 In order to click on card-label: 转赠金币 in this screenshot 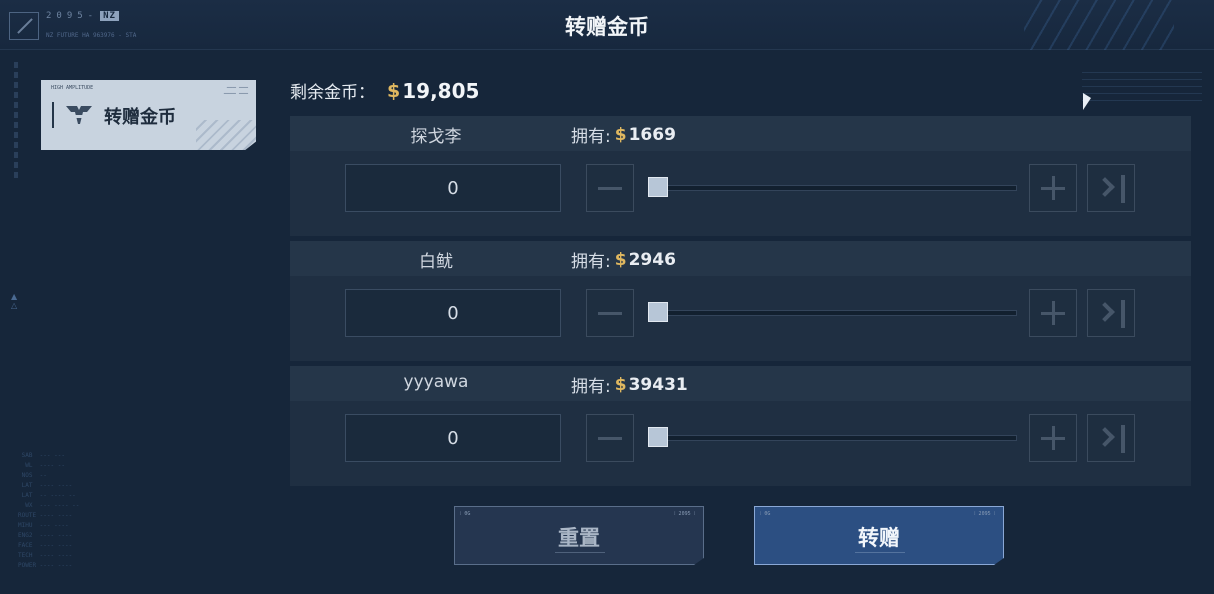, I will do `click(140, 117)`.